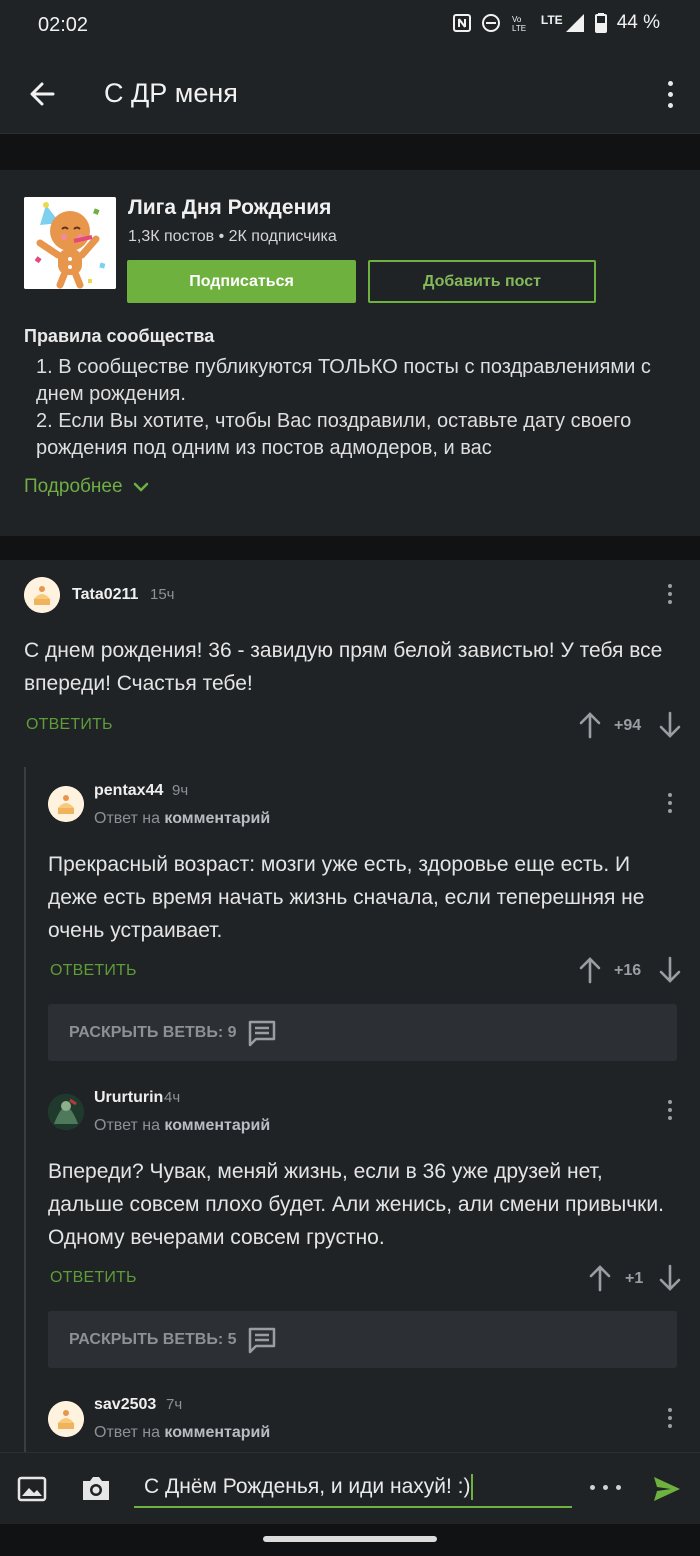 The image size is (700, 1556). What do you see at coordinates (517, 19) in the screenshot?
I see `svg-text: Vo` at bounding box center [517, 19].